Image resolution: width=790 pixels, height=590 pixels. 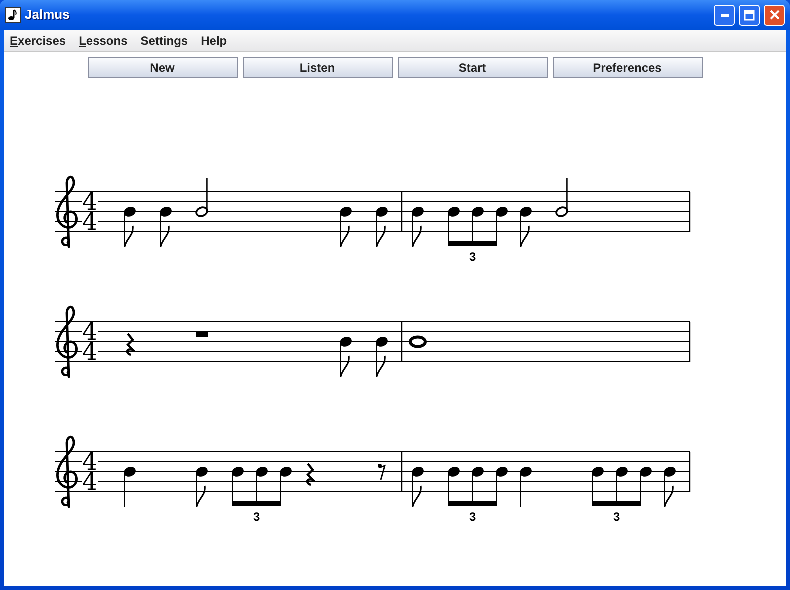 I want to click on eighth-rest, so click(x=382, y=472).